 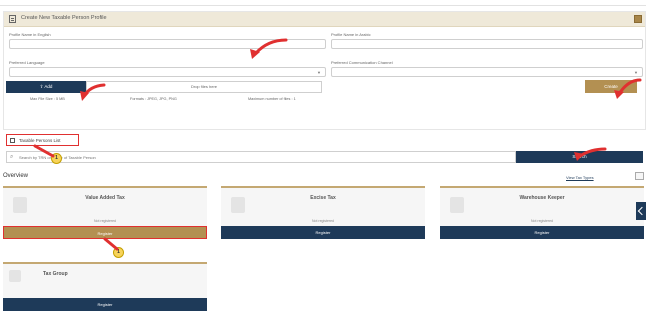 What do you see at coordinates (47, 99) in the screenshot?
I see `max-size-hint: Max File Size : 5 MB` at bounding box center [47, 99].